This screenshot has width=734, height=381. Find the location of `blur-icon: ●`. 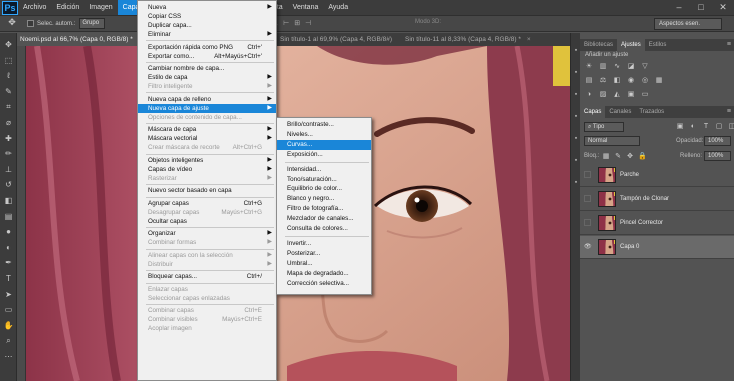

blur-icon: ● is located at coordinates (8, 231).